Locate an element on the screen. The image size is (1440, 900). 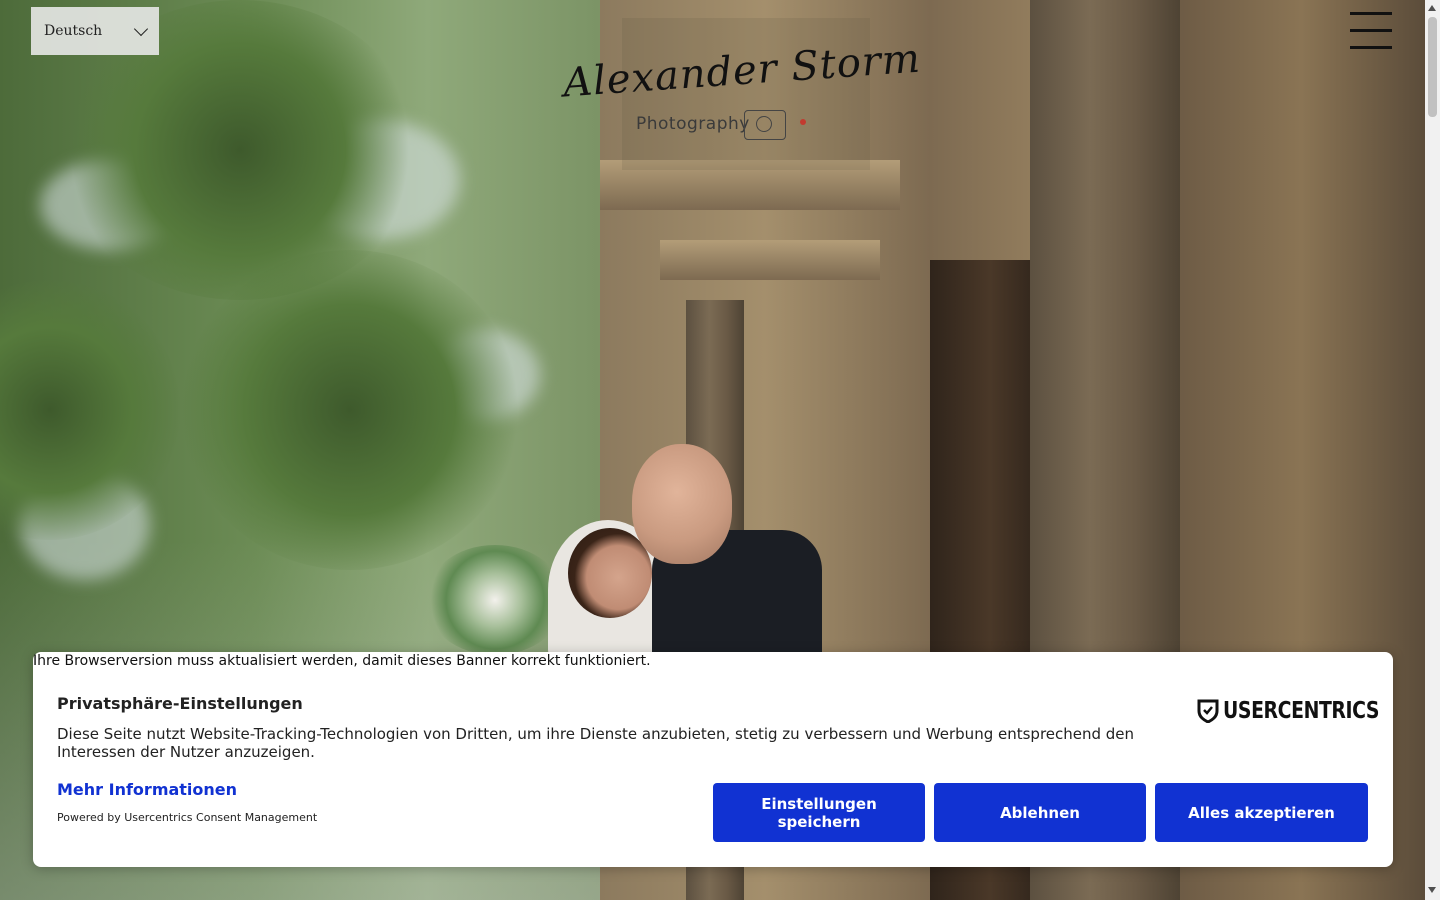
usercentrics-wordmark: USERCENTRICS is located at coordinates (1301, 711).